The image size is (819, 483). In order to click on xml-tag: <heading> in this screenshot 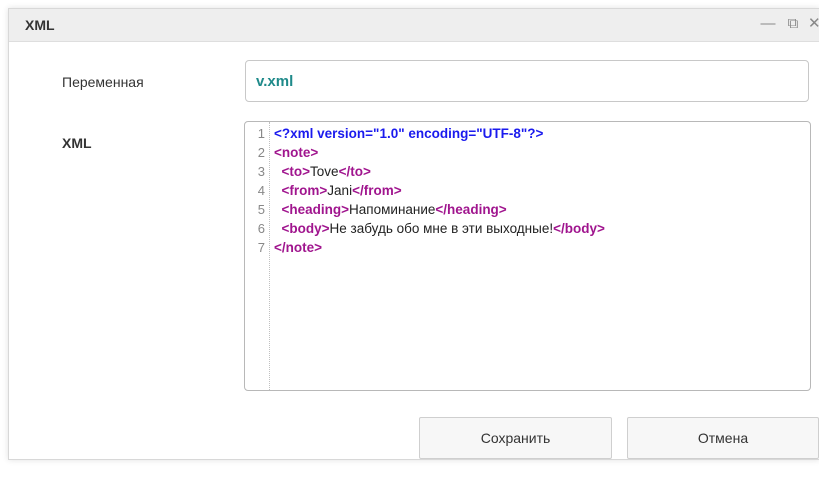, I will do `click(315, 209)`.